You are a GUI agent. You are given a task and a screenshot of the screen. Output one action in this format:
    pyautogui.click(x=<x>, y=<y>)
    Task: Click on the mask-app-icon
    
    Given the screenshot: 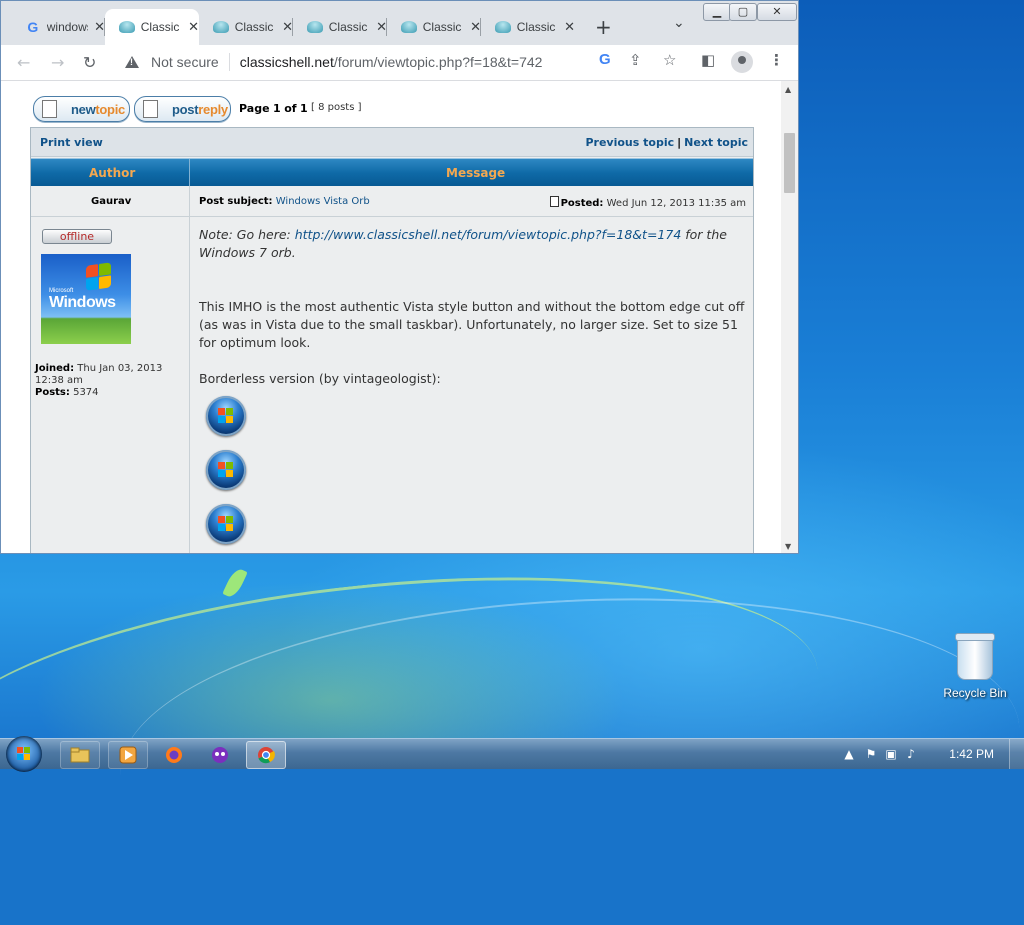 What is the action you would take?
    pyautogui.click(x=220, y=755)
    